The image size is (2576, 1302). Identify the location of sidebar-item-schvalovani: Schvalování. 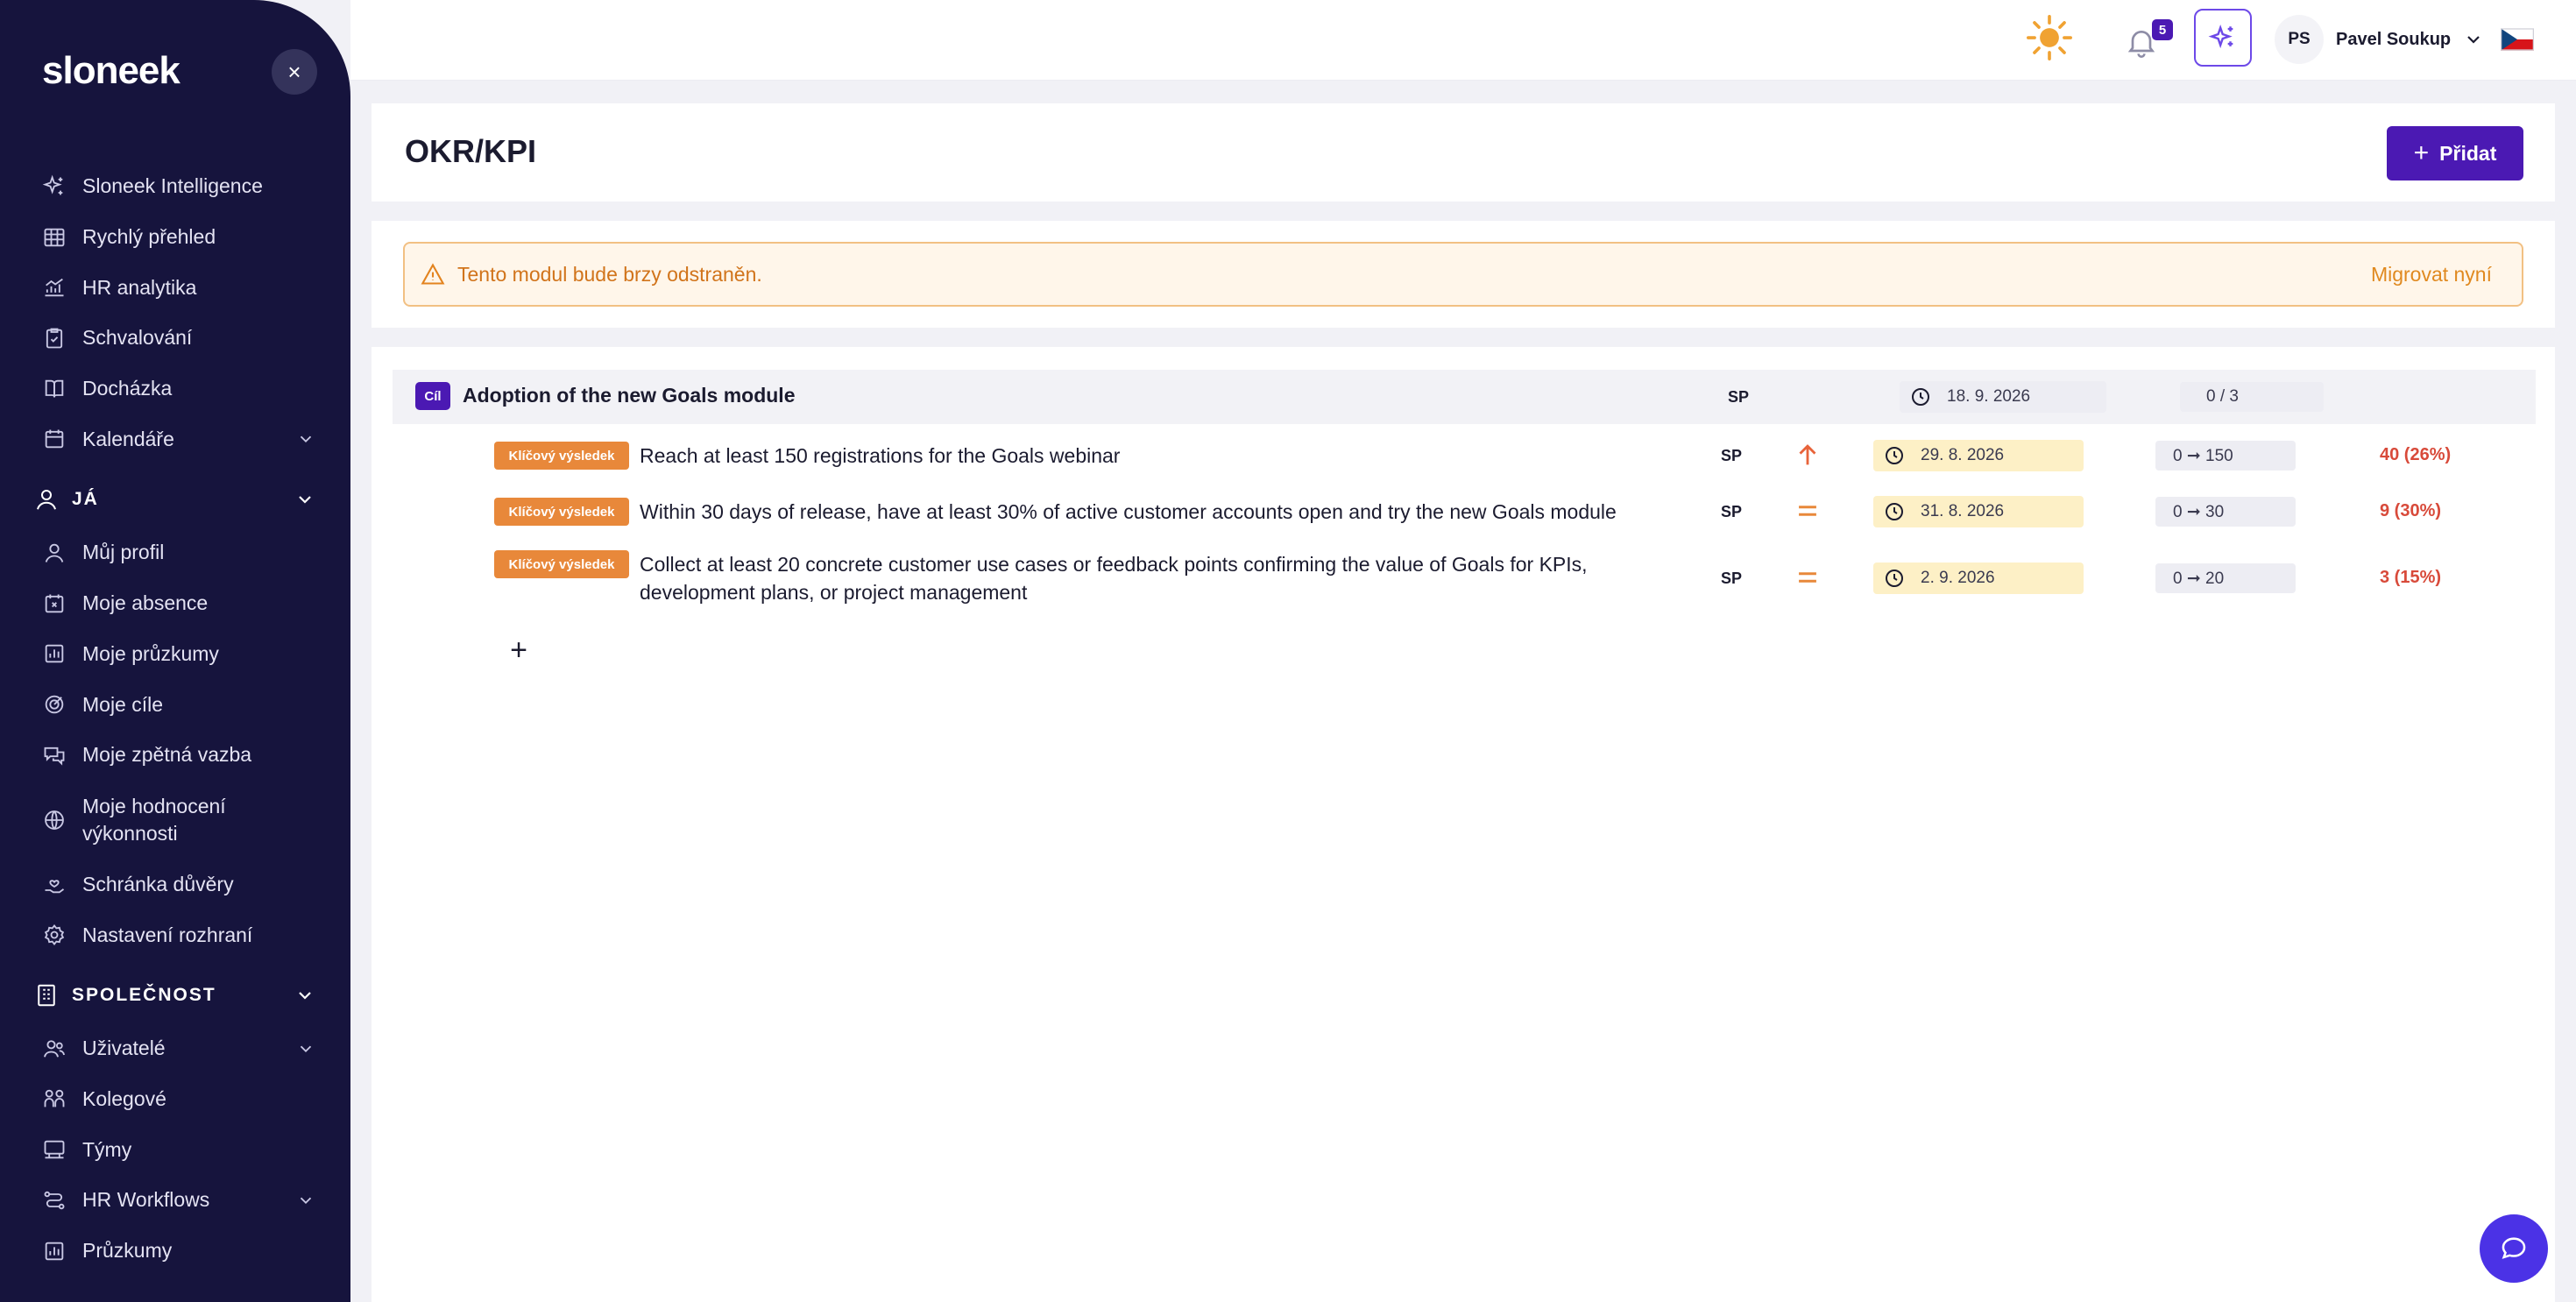
(175, 338).